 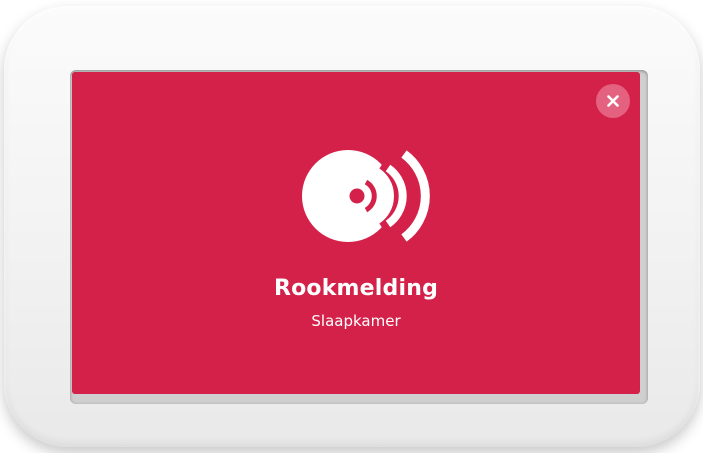 What do you see at coordinates (364, 196) in the screenshot?
I see `smoke-detector-alarm-icon` at bounding box center [364, 196].